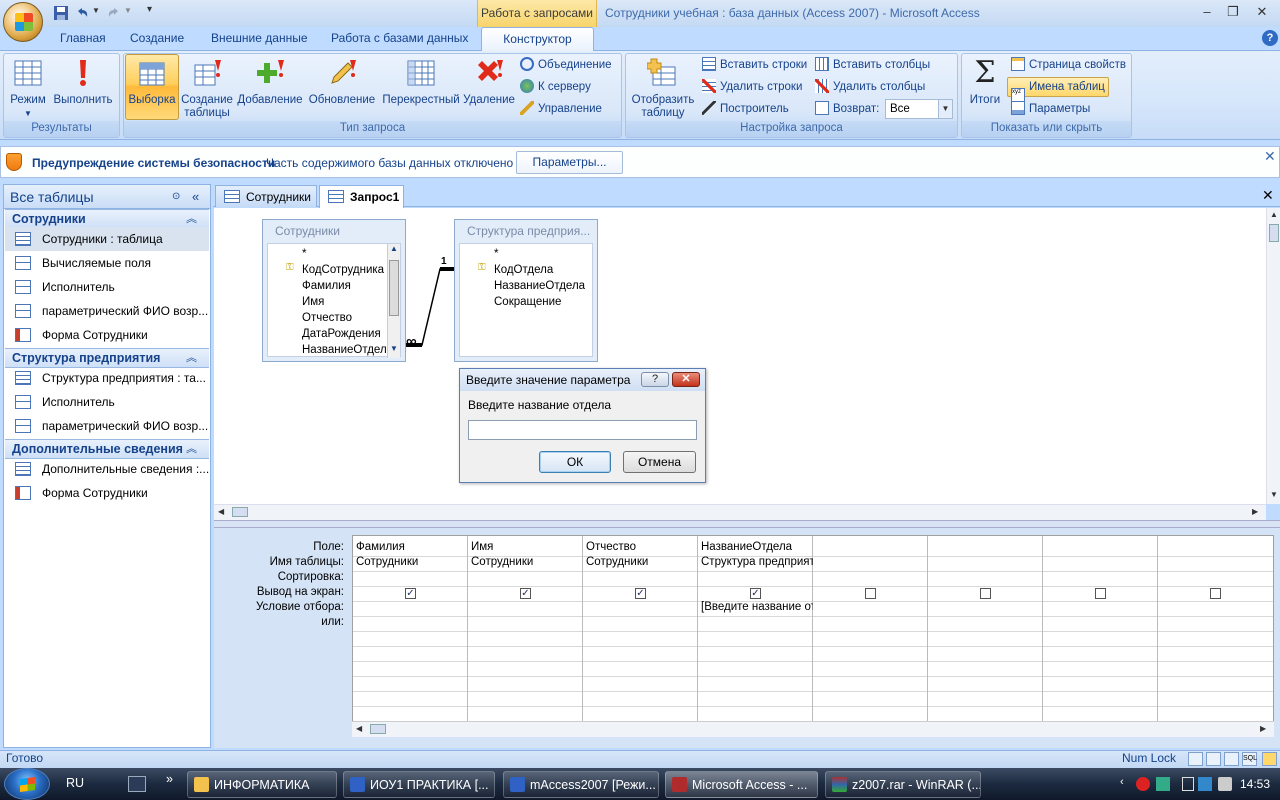 This screenshot has width=1280, height=800. What do you see at coordinates (555, 87) in the screenshot?
I see `pass-through-button: К серверу` at bounding box center [555, 87].